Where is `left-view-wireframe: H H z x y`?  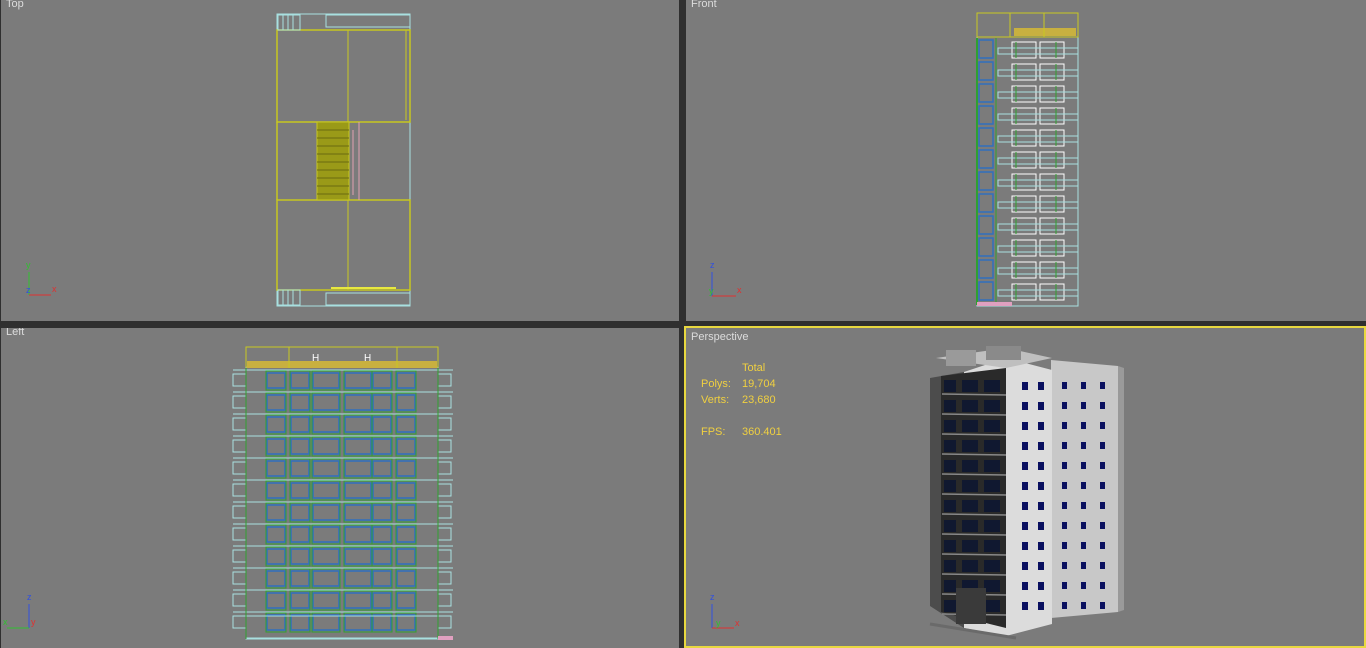 left-view-wireframe: H H z x y is located at coordinates (228, 493).